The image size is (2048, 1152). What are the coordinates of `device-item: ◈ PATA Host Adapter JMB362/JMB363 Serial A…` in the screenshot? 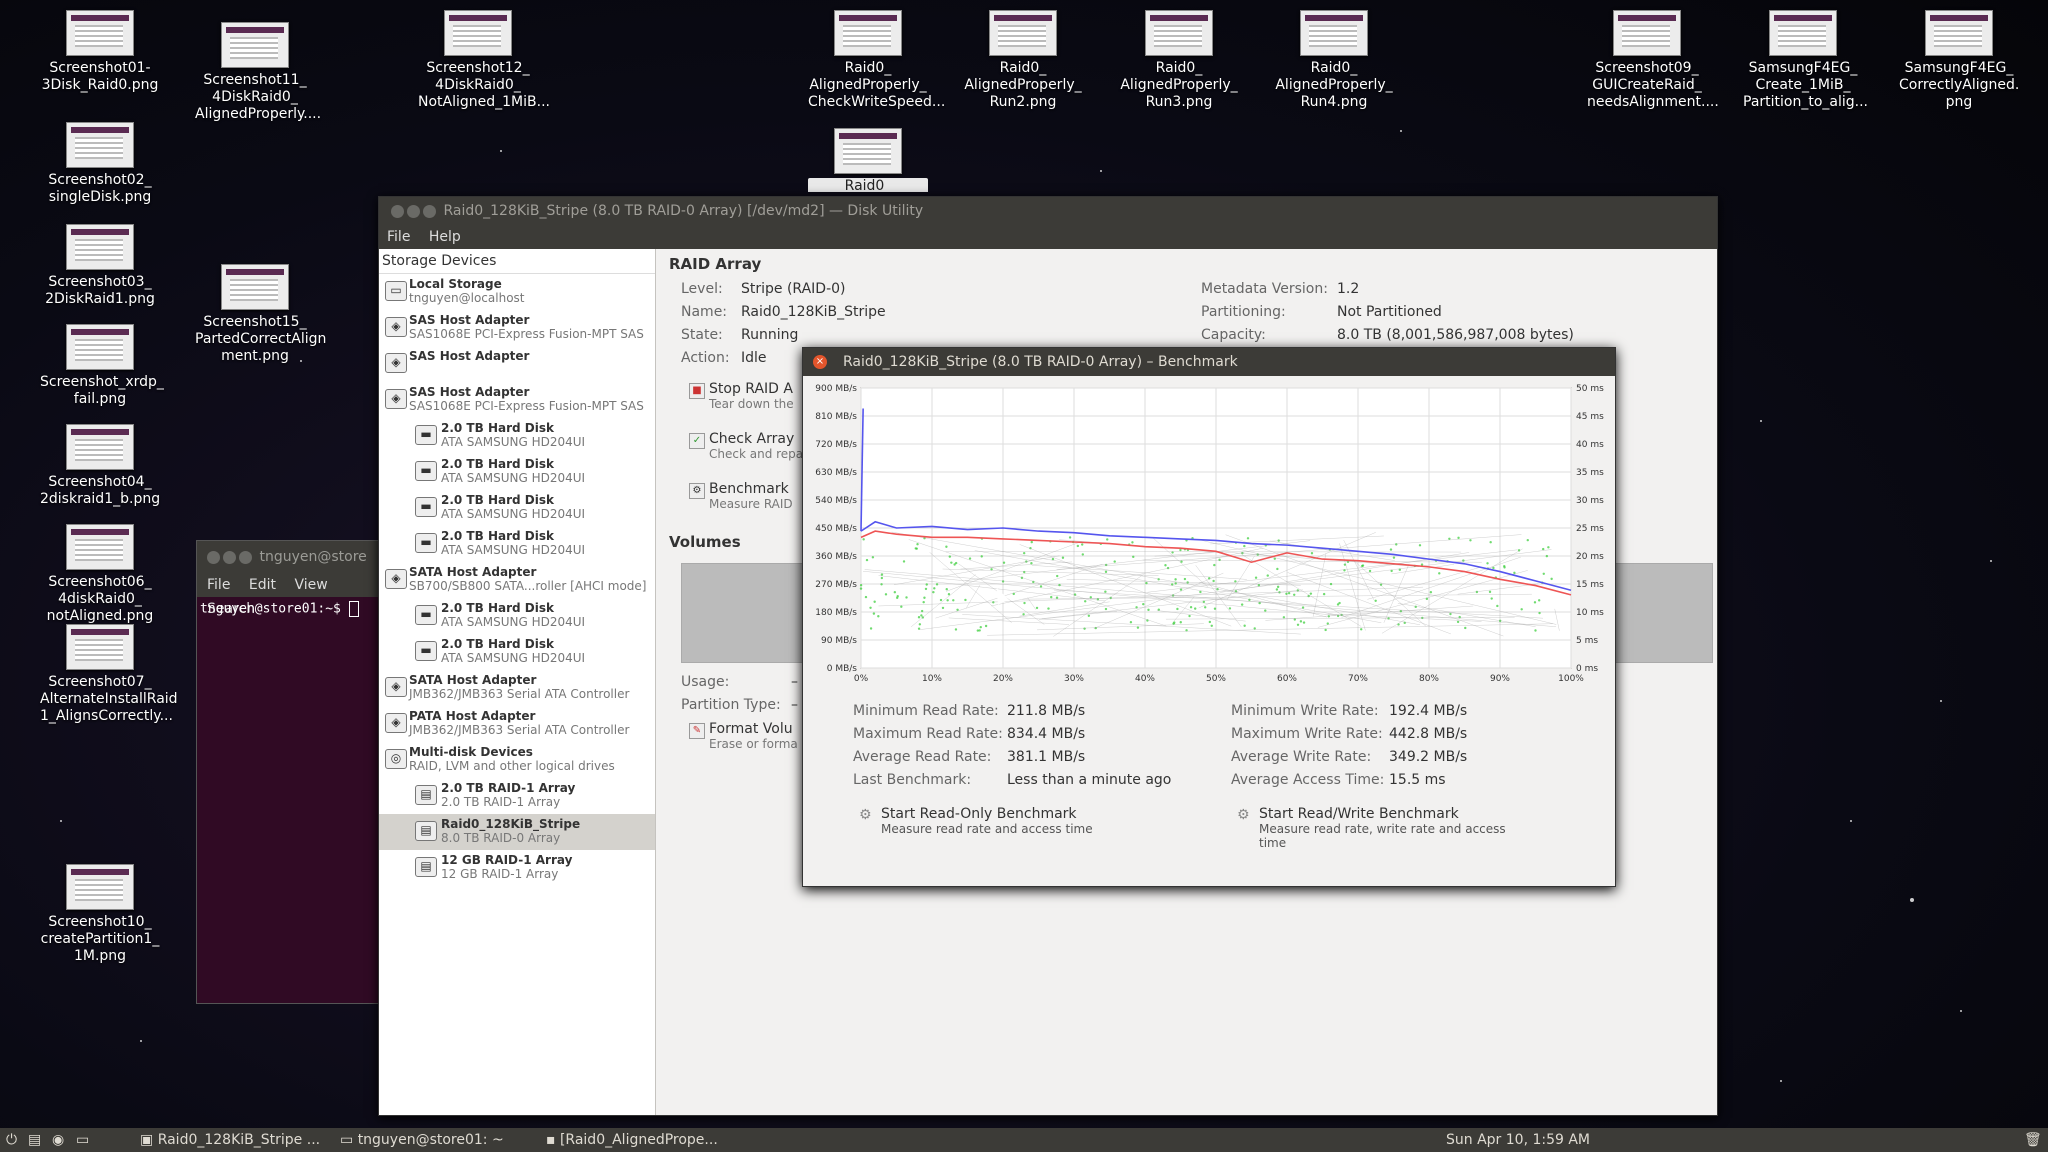 It's located at (517, 724).